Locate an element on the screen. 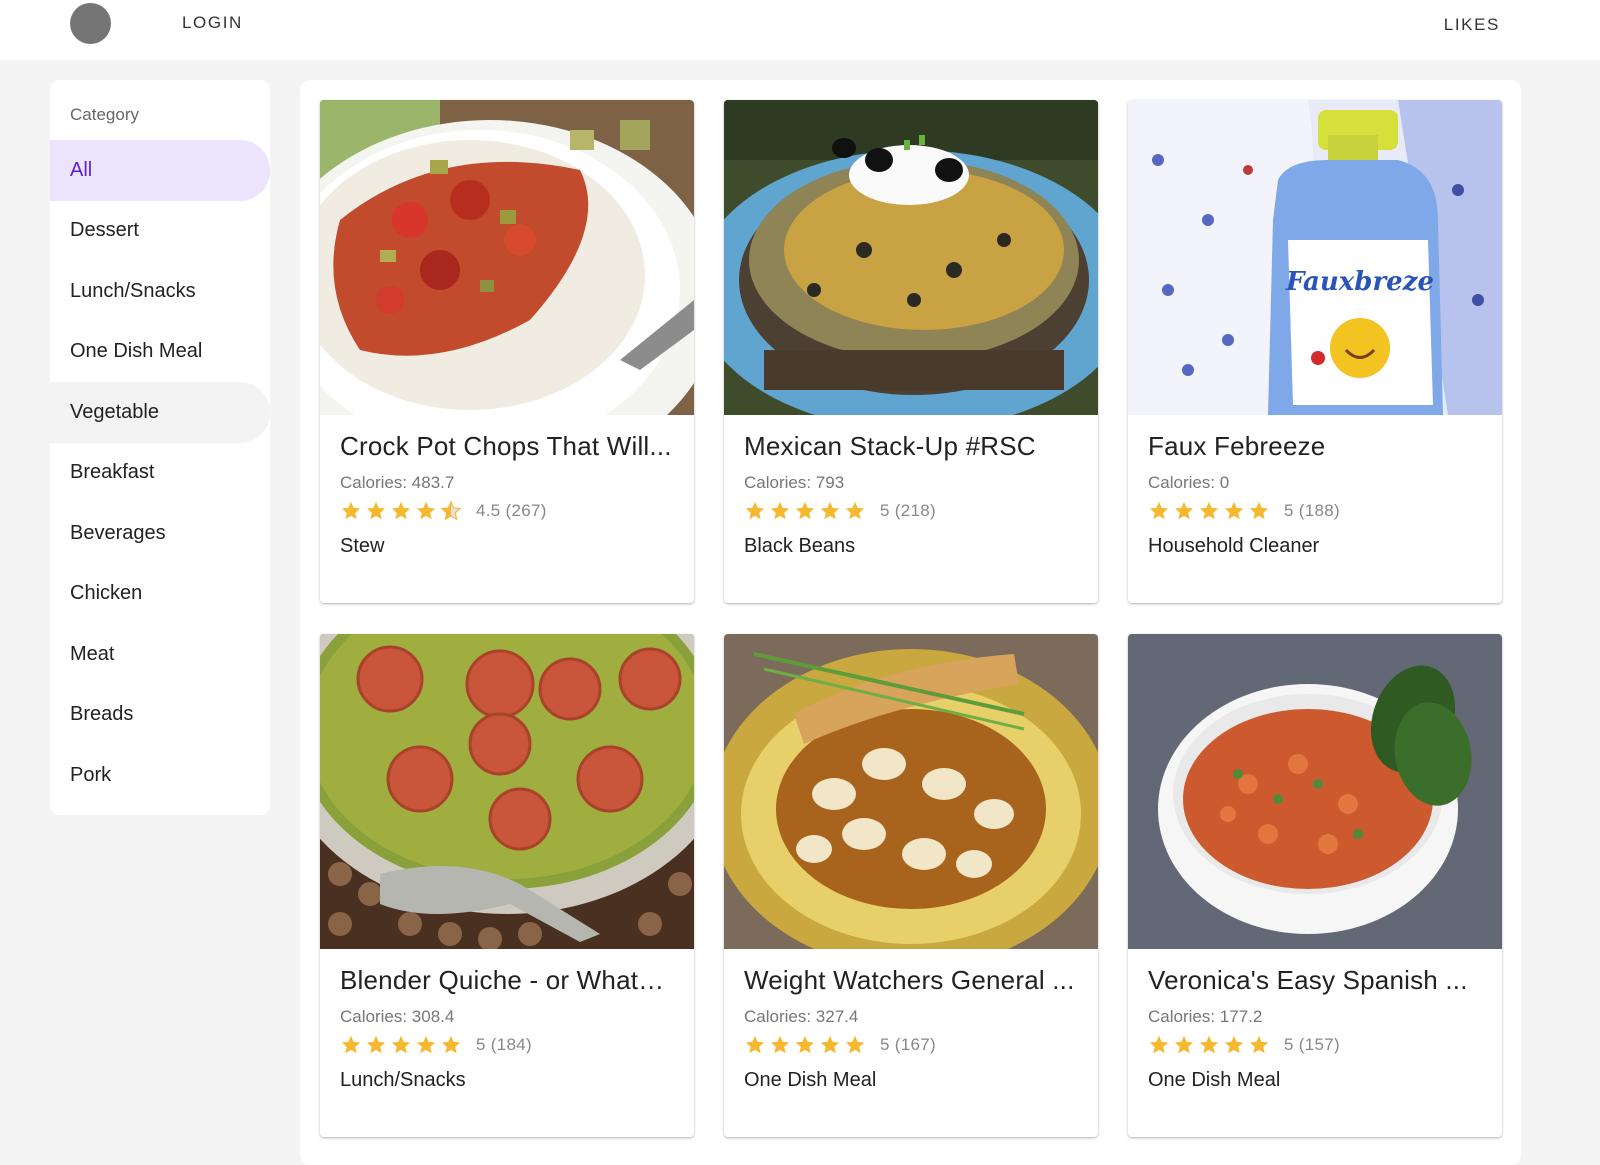  rating-count: 5 (184) is located at coordinates (504, 1044).